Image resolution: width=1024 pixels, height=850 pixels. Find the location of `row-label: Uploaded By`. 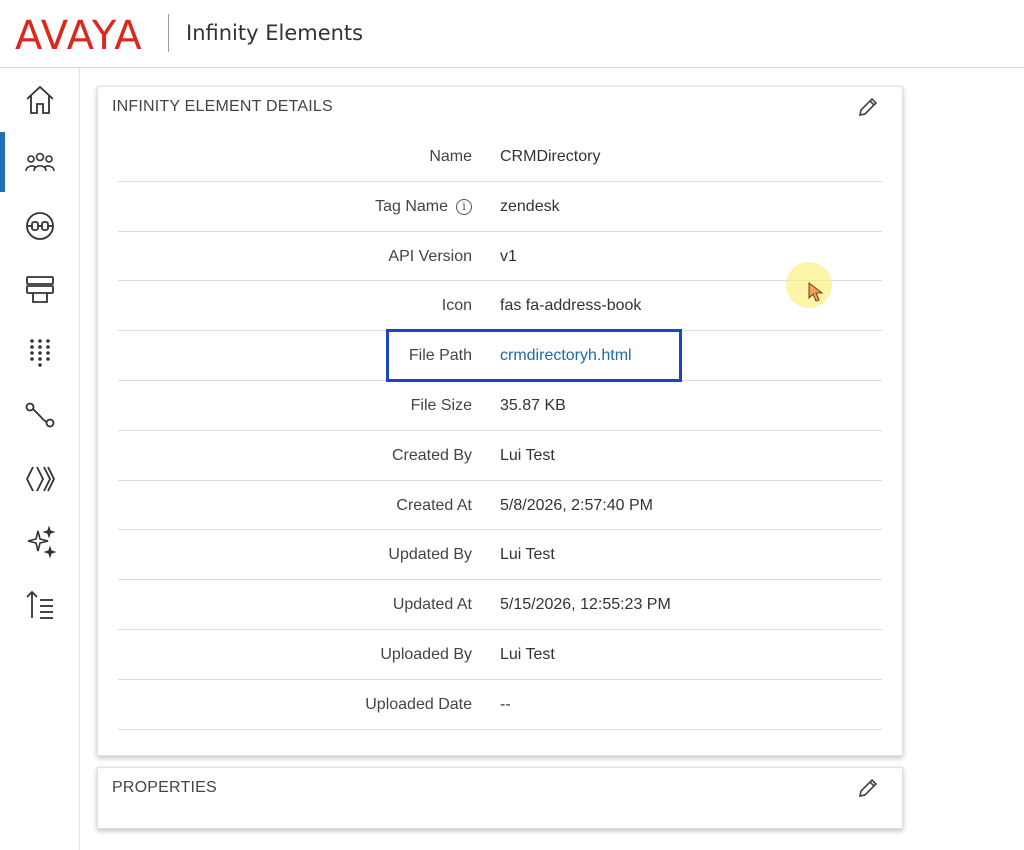

row-label: Uploaded By is located at coordinates (426, 654).